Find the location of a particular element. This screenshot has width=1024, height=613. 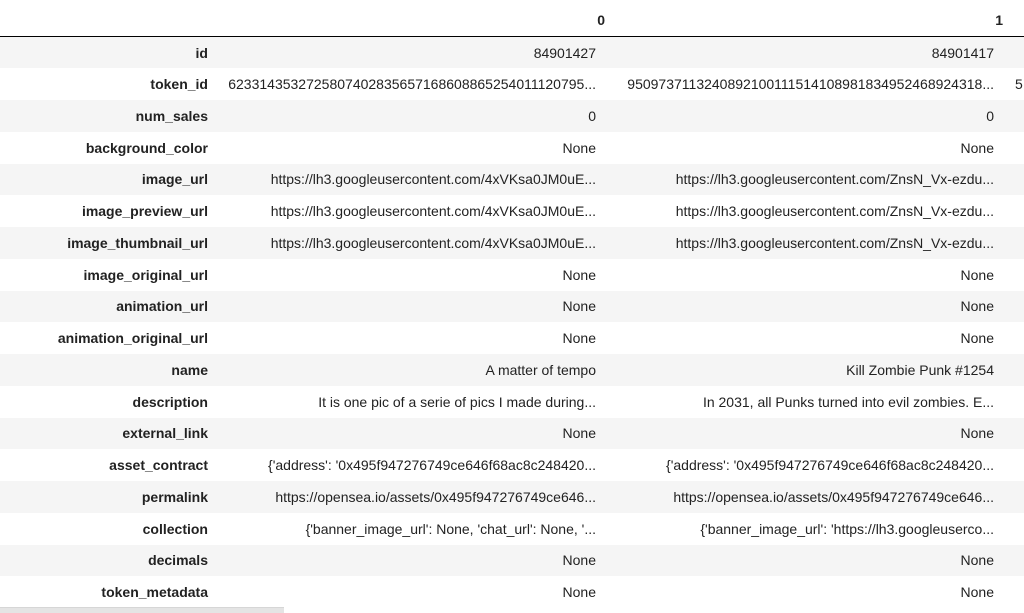

table-cell: A matter of tempo is located at coordinates (541, 369).